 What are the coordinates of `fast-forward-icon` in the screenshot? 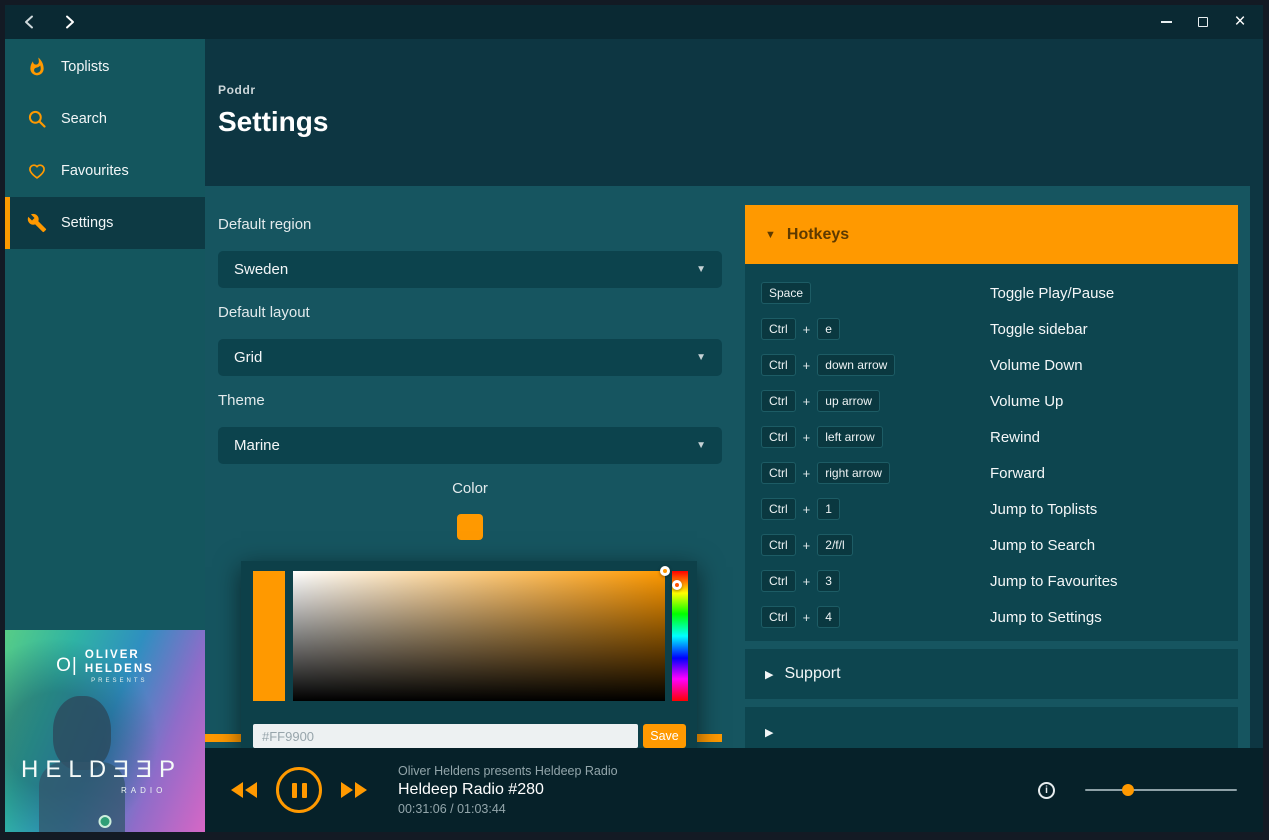 It's located at (354, 790).